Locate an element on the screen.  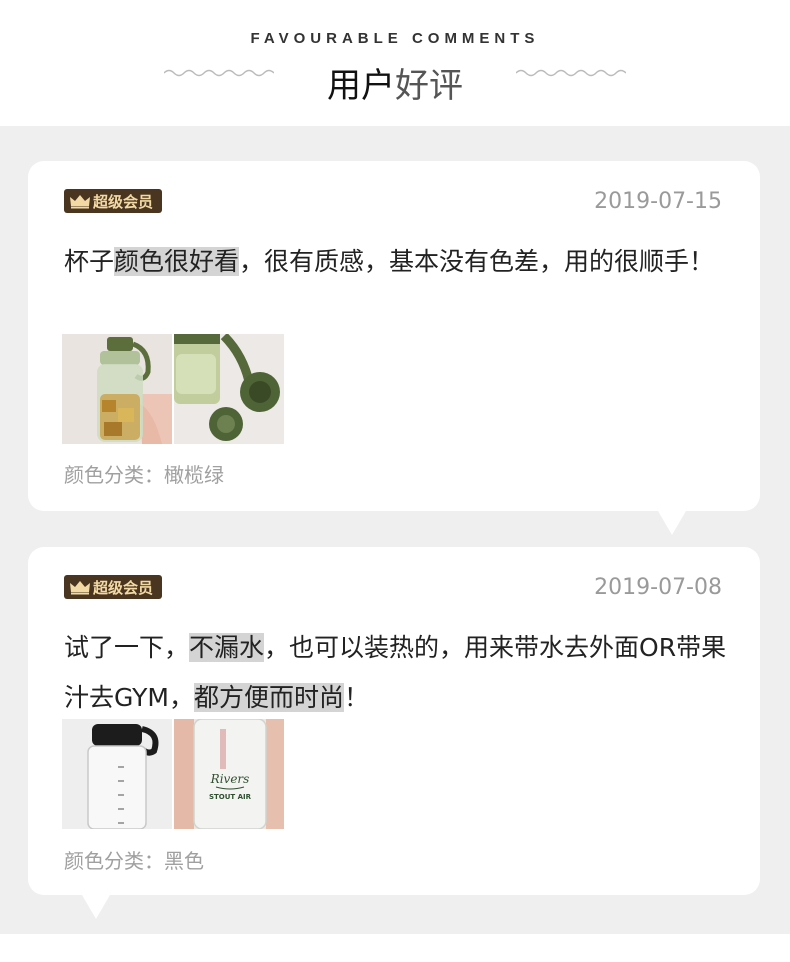
olive-bottle-photo is located at coordinates (117, 389).